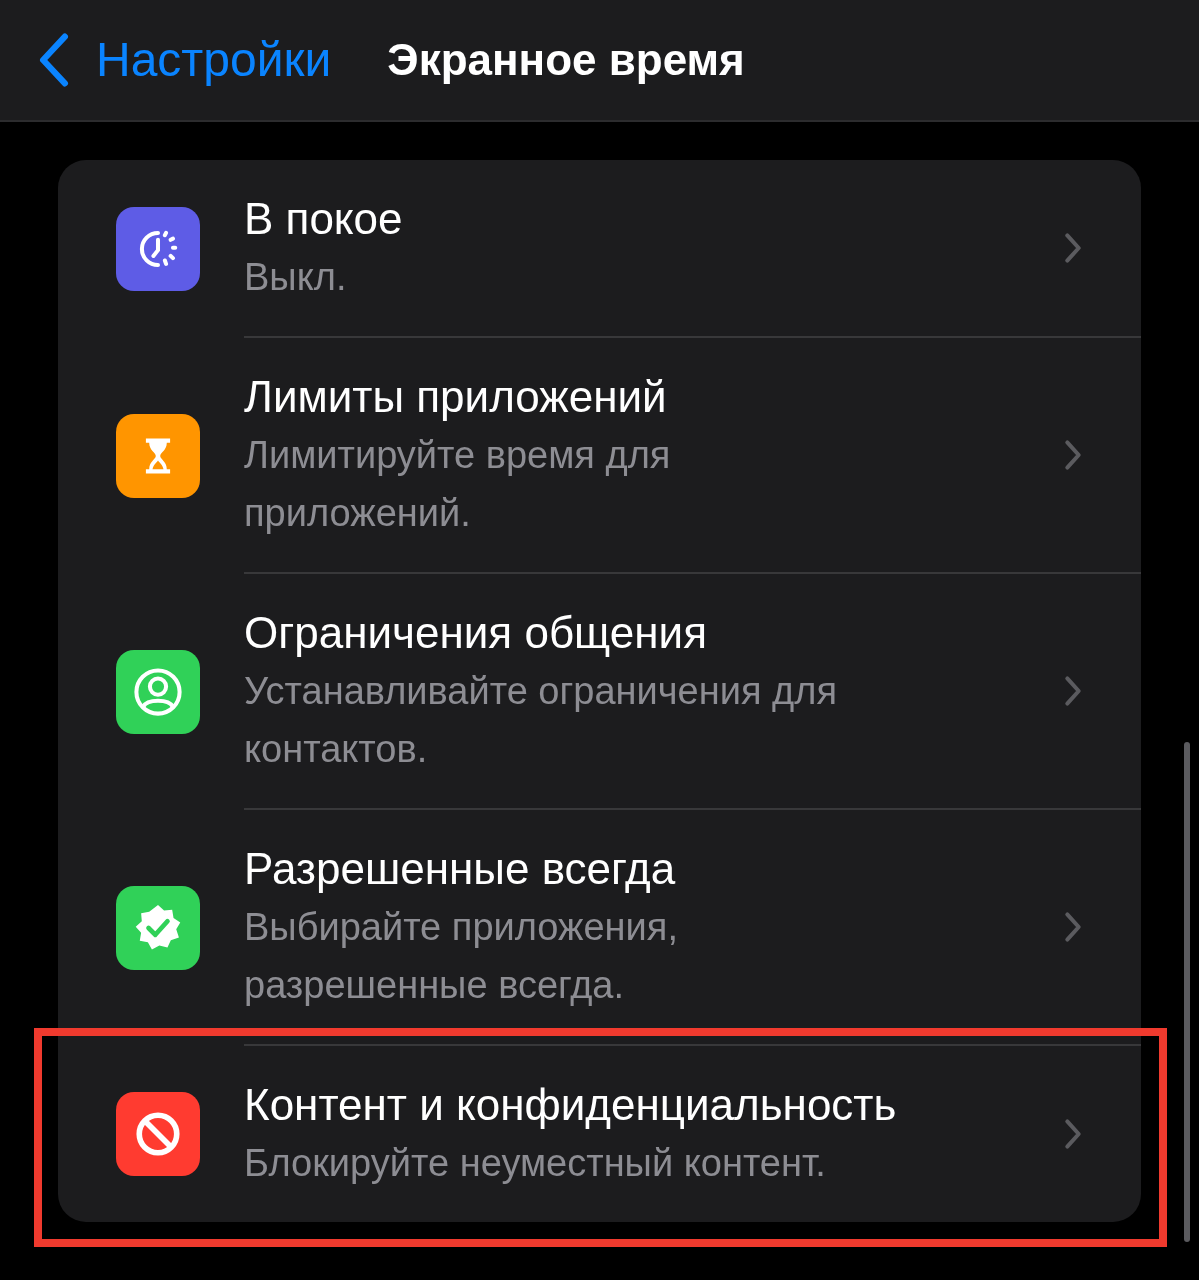  I want to click on row-subtitle: Лимитируйте время для приложений., so click(458, 484).